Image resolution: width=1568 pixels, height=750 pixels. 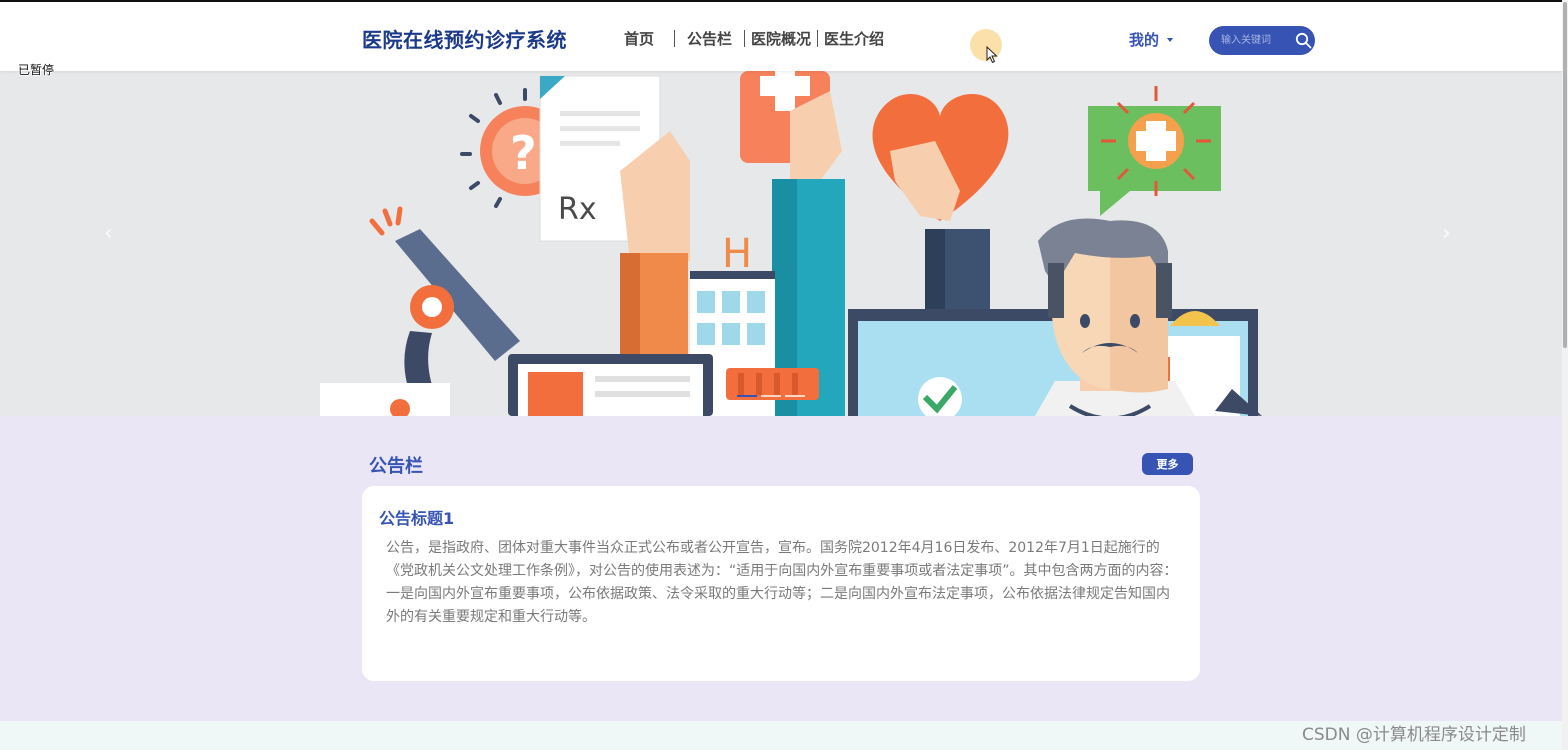 What do you see at coordinates (737, 254) in the screenshot?
I see `svg-text: H` at bounding box center [737, 254].